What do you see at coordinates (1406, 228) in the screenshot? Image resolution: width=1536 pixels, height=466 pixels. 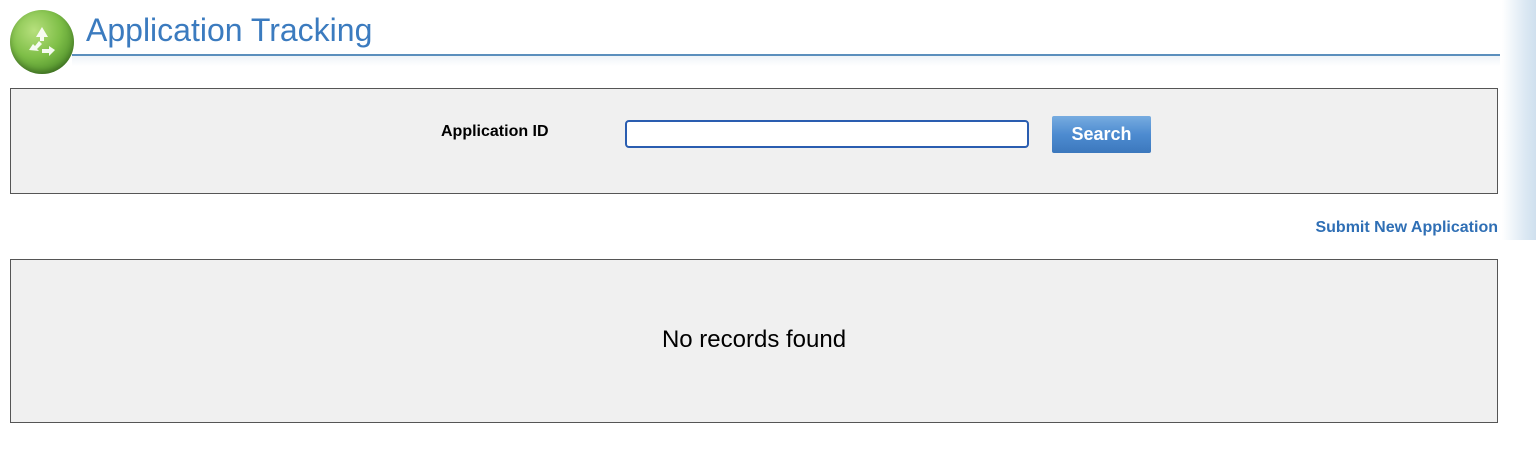 I see `submit-new-application-link: Submit New Application` at bounding box center [1406, 228].